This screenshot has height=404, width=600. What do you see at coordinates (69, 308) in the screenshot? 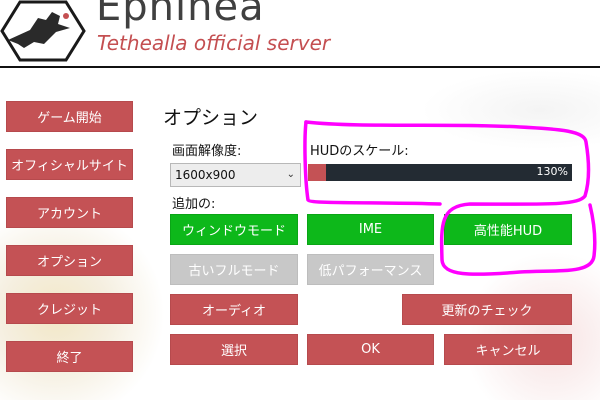
I see `credits-button: クレジット` at bounding box center [69, 308].